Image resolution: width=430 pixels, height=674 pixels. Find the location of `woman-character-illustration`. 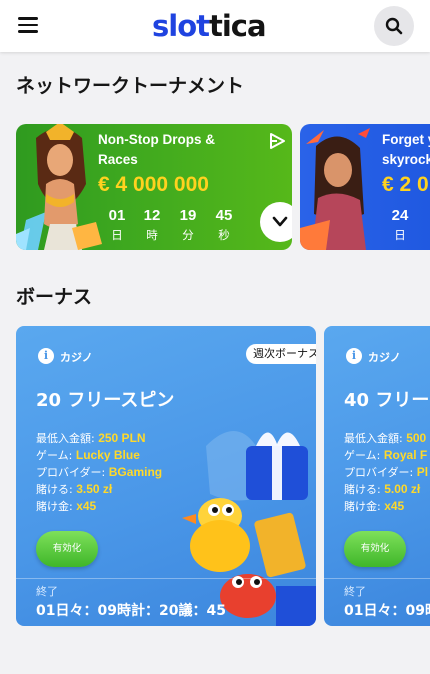

woman-character-illustration is located at coordinates (335, 189).